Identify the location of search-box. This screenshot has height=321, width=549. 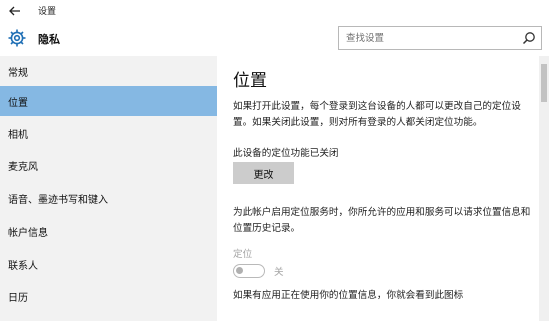
(440, 38).